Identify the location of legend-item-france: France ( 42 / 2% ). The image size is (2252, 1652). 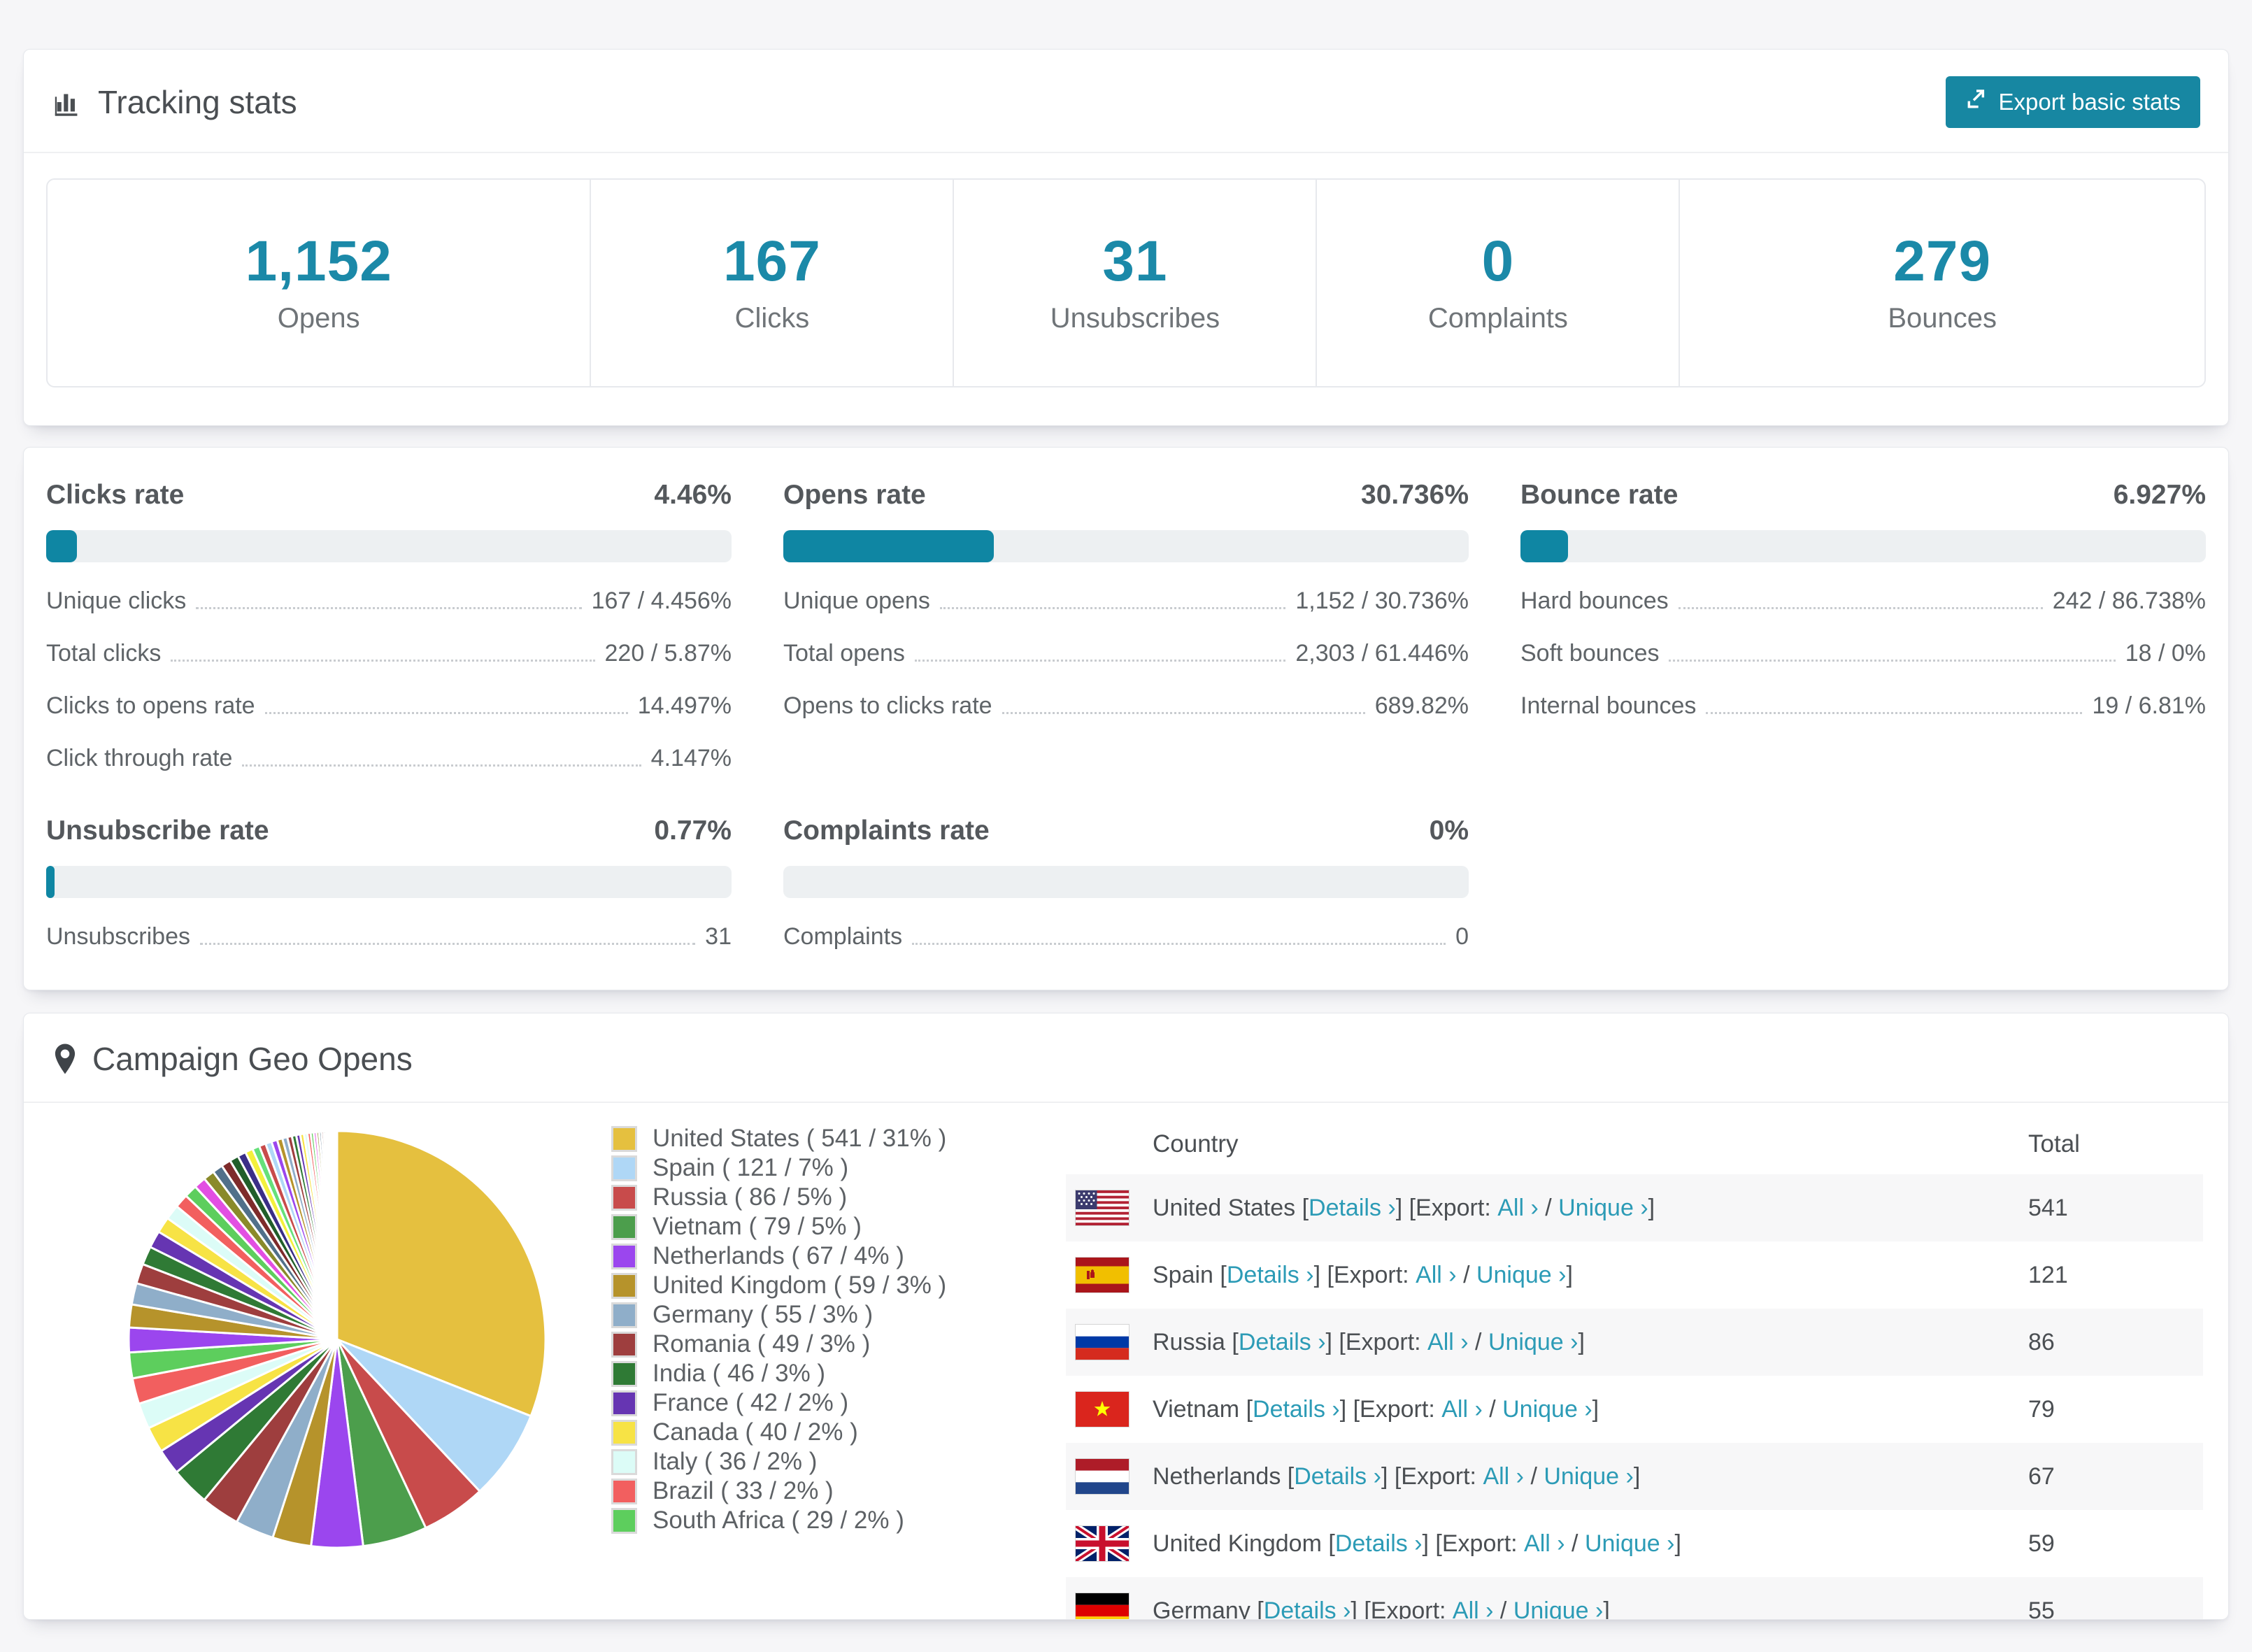
(839, 1403).